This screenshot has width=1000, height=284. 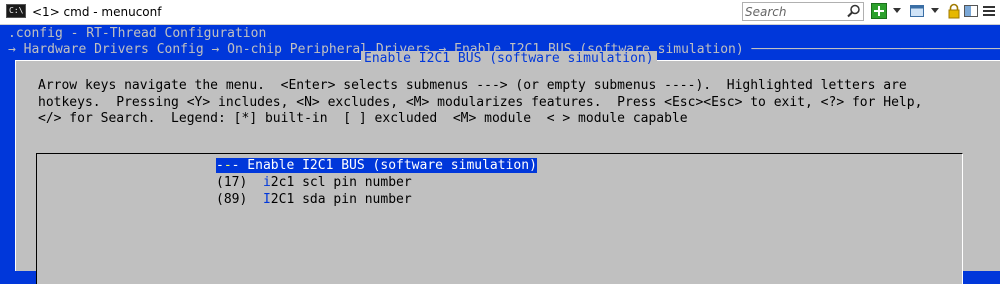 I want to click on menu-item-sda-pin: (89) I2C1 sda pin number, so click(x=314, y=199).